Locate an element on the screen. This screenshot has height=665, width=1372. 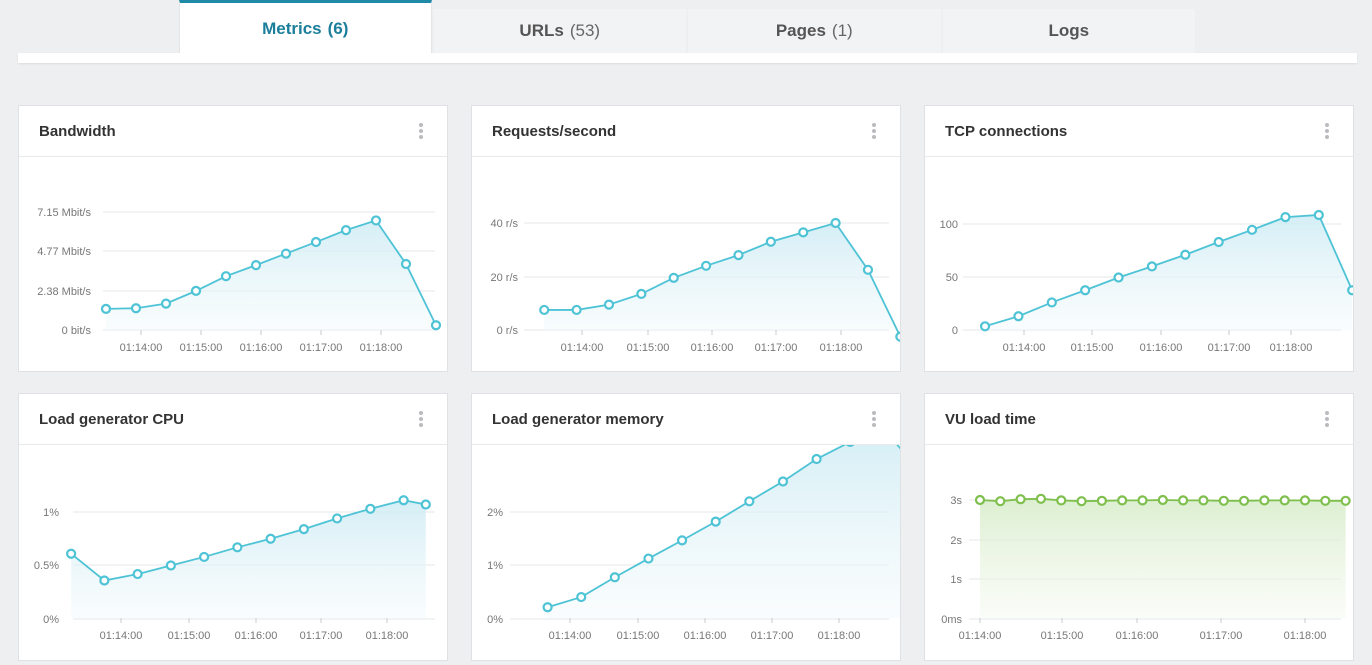
tab-pages: Pages (1) is located at coordinates (814, 31).